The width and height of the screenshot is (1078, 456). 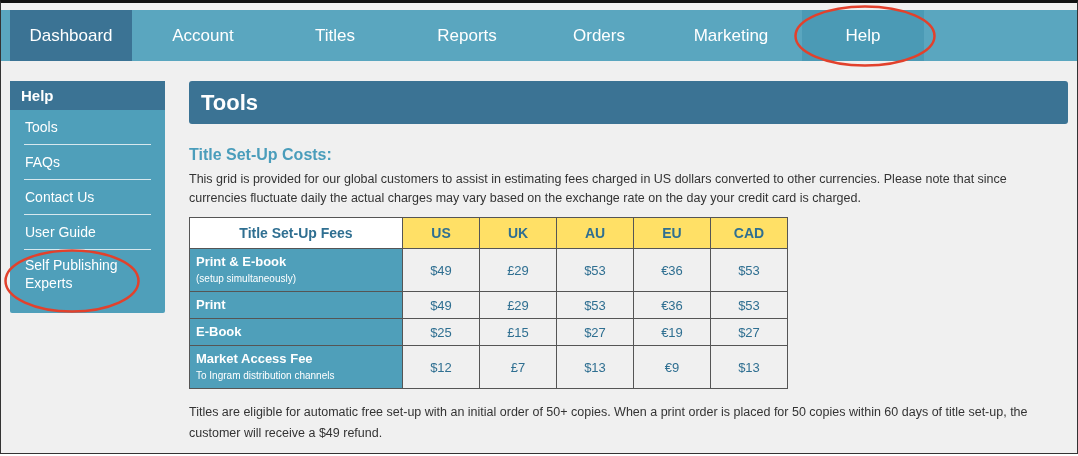 I want to click on sidebar-link: Self Publishing Experts, so click(x=87, y=271).